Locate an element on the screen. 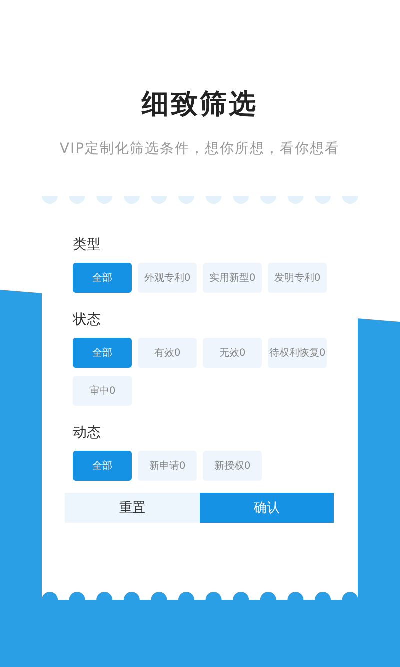 The height and width of the screenshot is (667, 400). group-label: 类型 is located at coordinates (87, 245).